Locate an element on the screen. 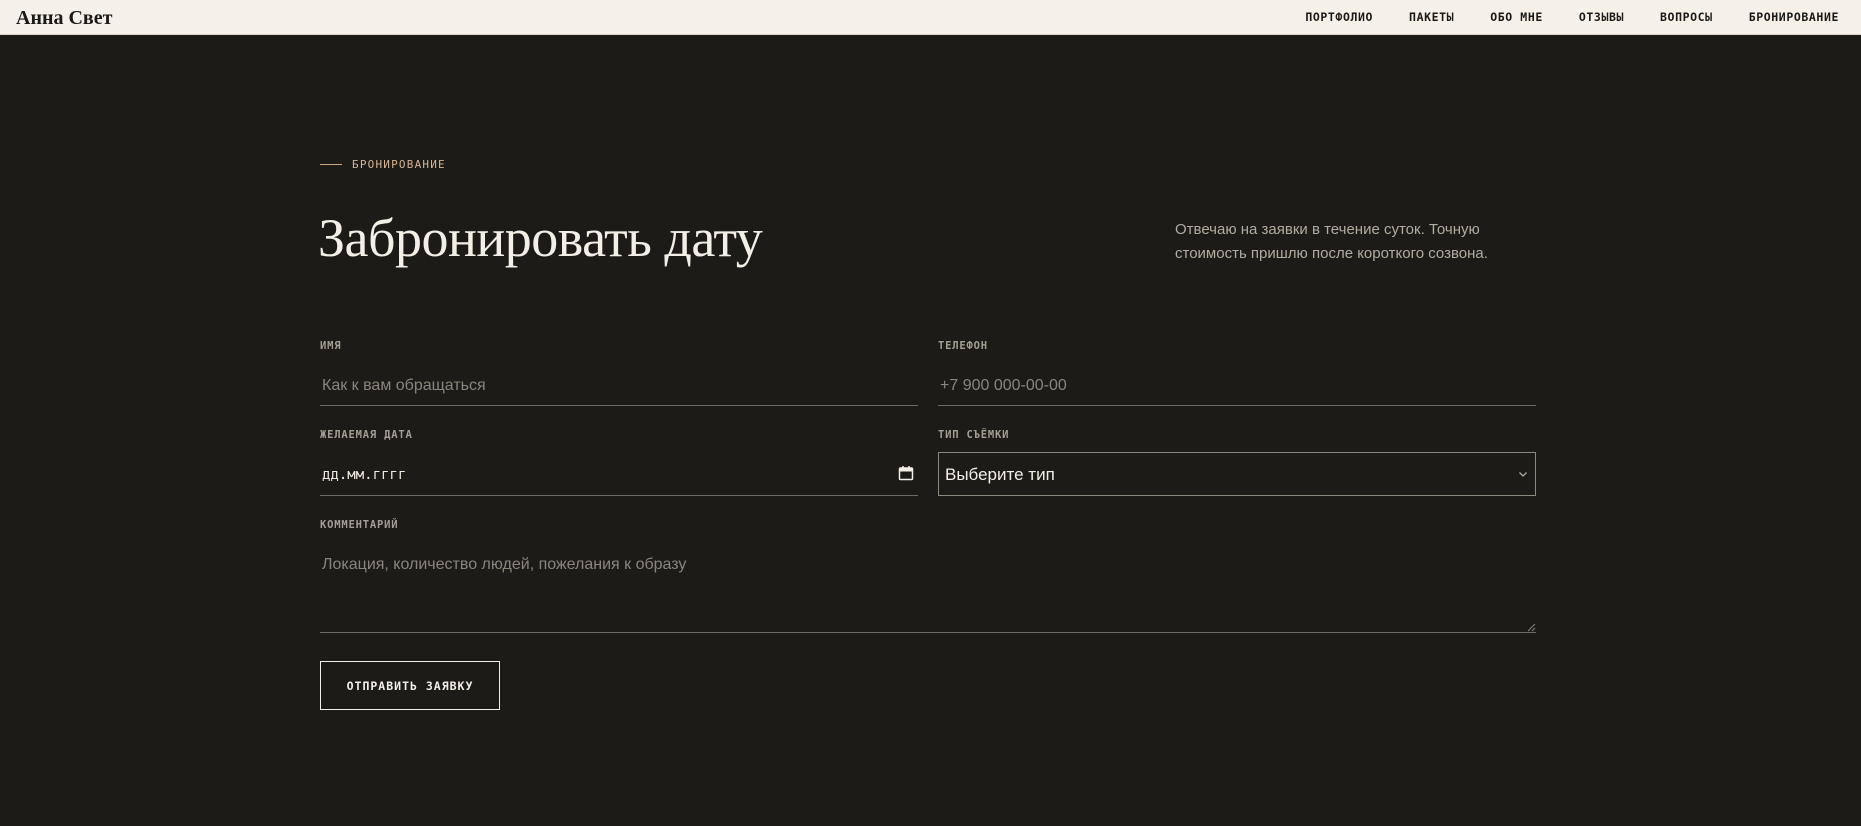 This screenshot has height=826, width=1861. eyebrow-label: БРОНИРОВАНИЕ is located at coordinates (399, 164).